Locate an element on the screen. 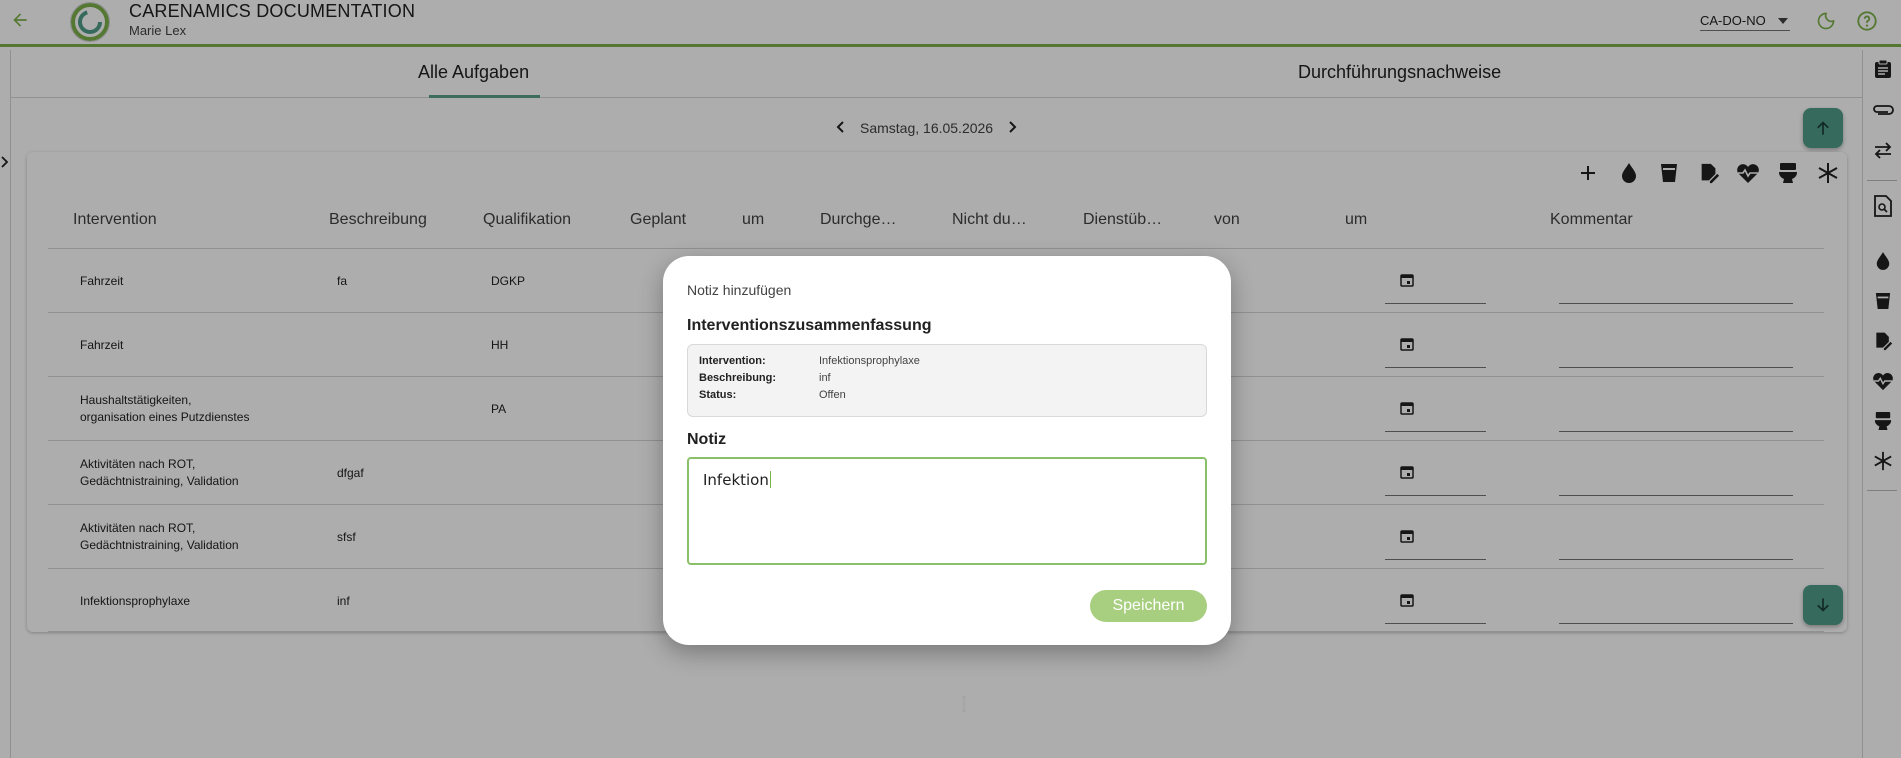 The height and width of the screenshot is (758, 1901). dialog-title: Notiz hinzufügen is located at coordinates (739, 290).